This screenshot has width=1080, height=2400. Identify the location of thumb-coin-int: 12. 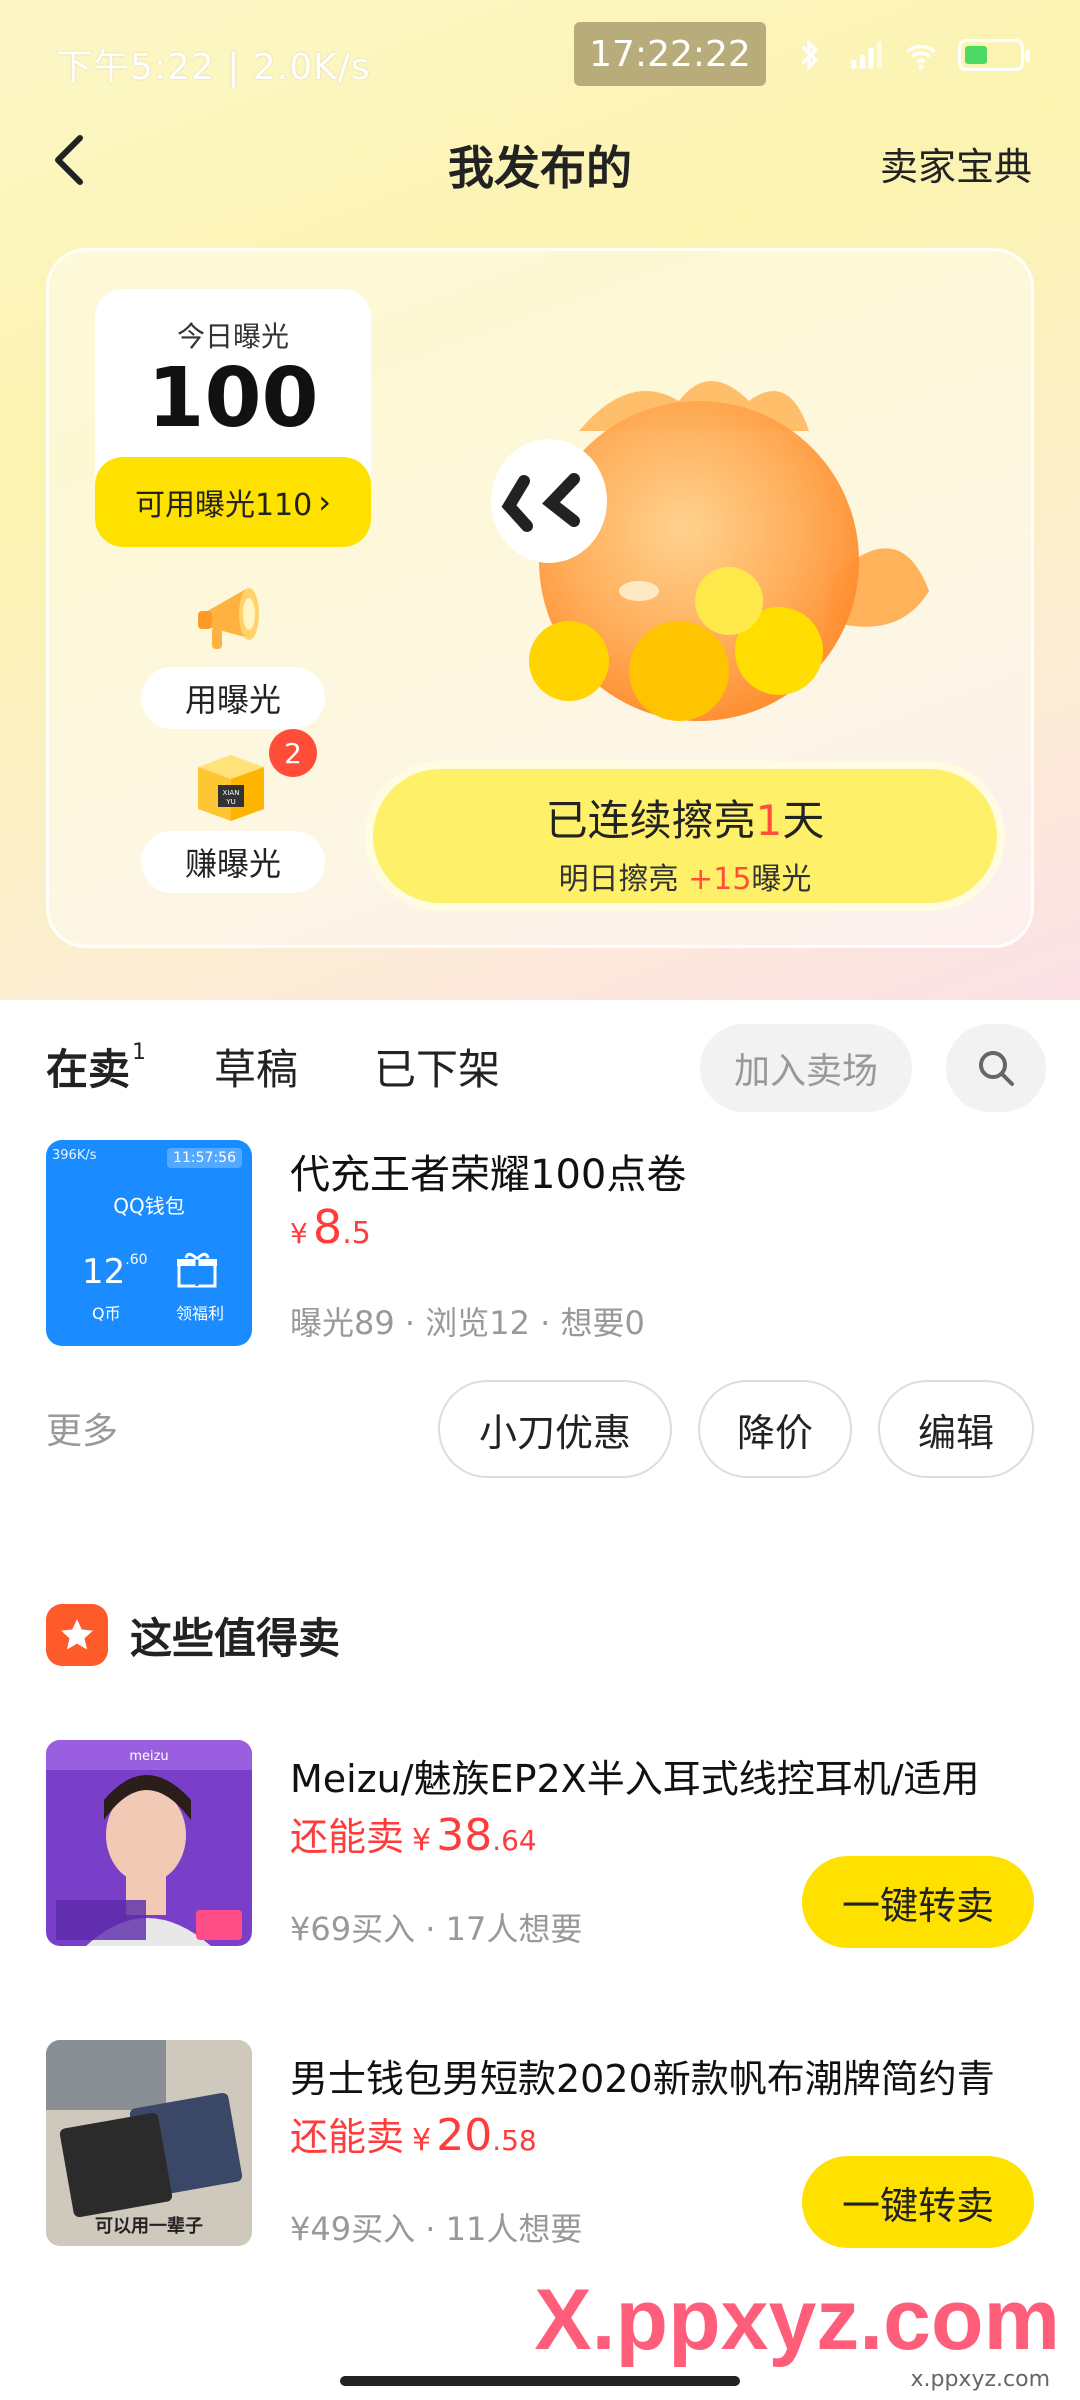
(104, 1272).